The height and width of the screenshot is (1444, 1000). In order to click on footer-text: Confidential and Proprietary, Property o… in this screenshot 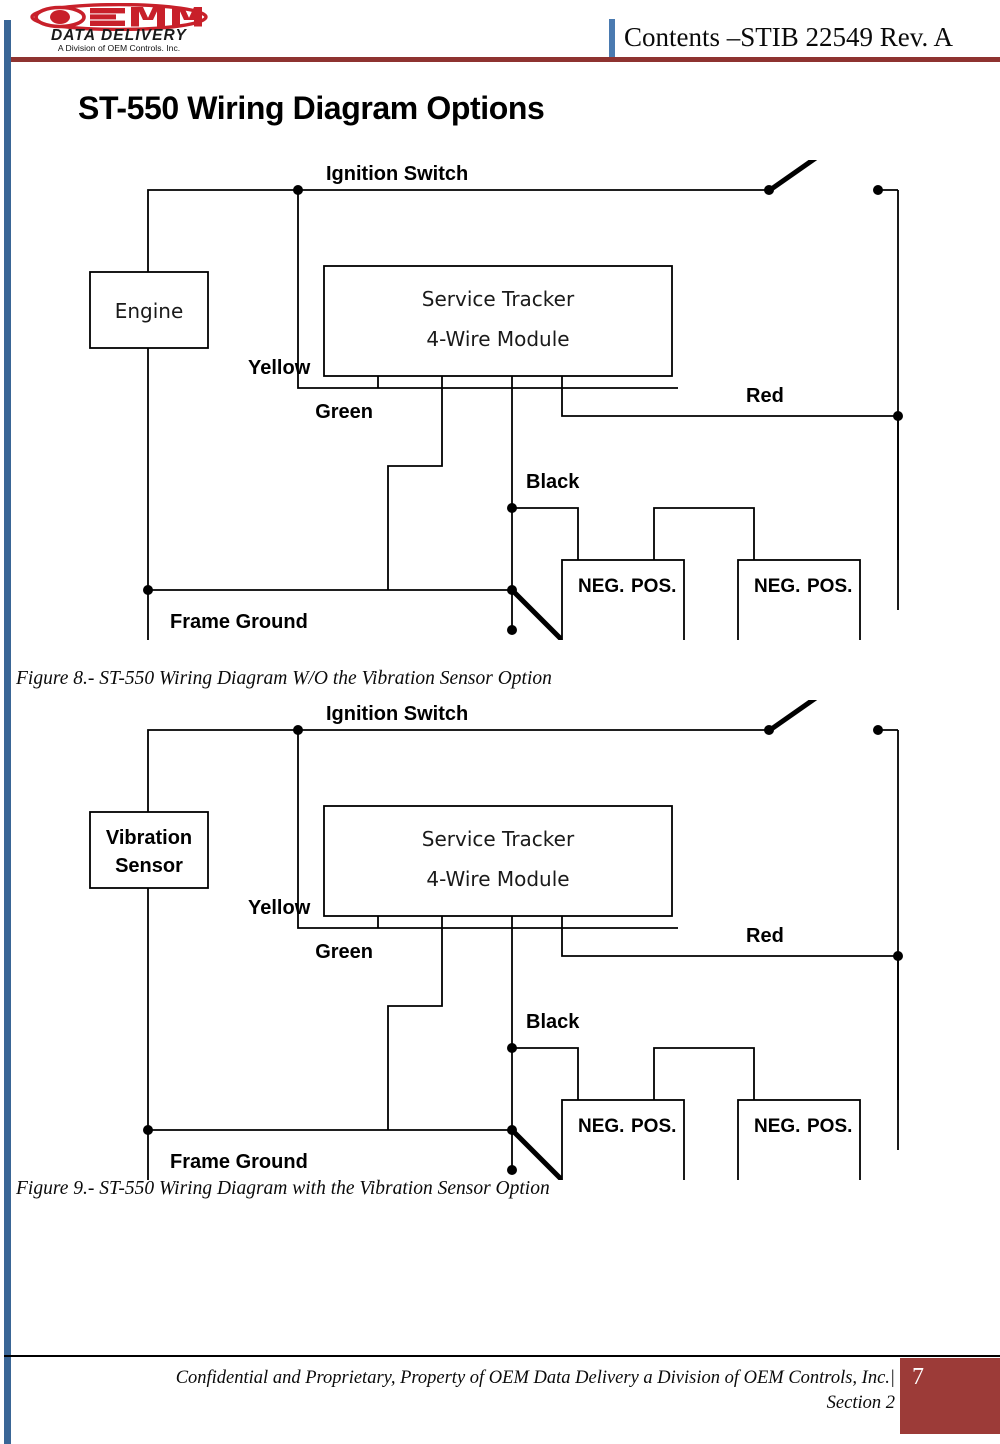, I will do `click(477, 1391)`.